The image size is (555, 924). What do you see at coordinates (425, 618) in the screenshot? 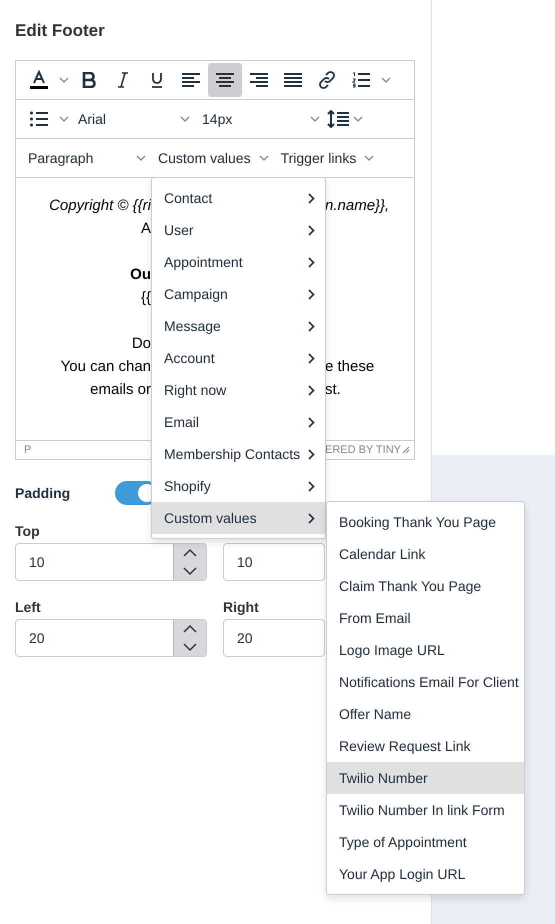
I see `menu-item: From Email` at bounding box center [425, 618].